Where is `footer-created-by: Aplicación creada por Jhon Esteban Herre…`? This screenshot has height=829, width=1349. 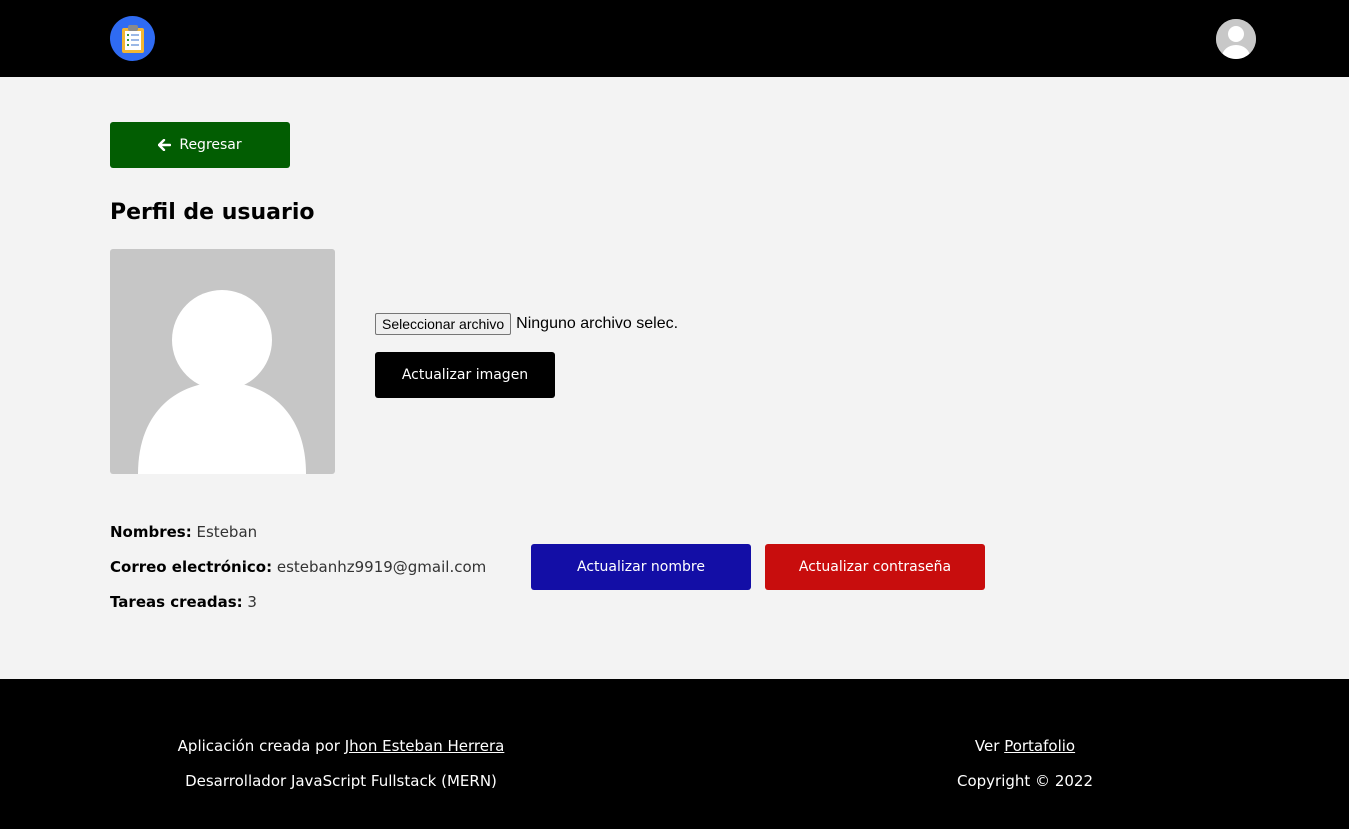 footer-created-by: Aplicación creada por Jhon Esteban Herre… is located at coordinates (341, 746).